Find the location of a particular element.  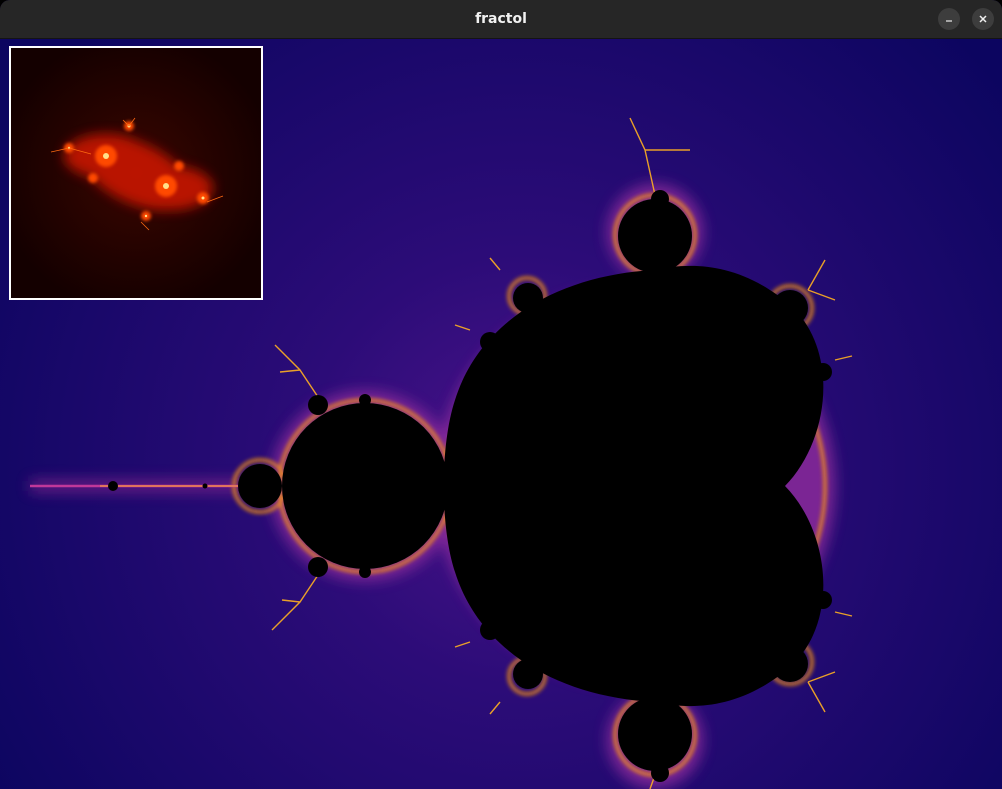

close-icon is located at coordinates (983, 19).